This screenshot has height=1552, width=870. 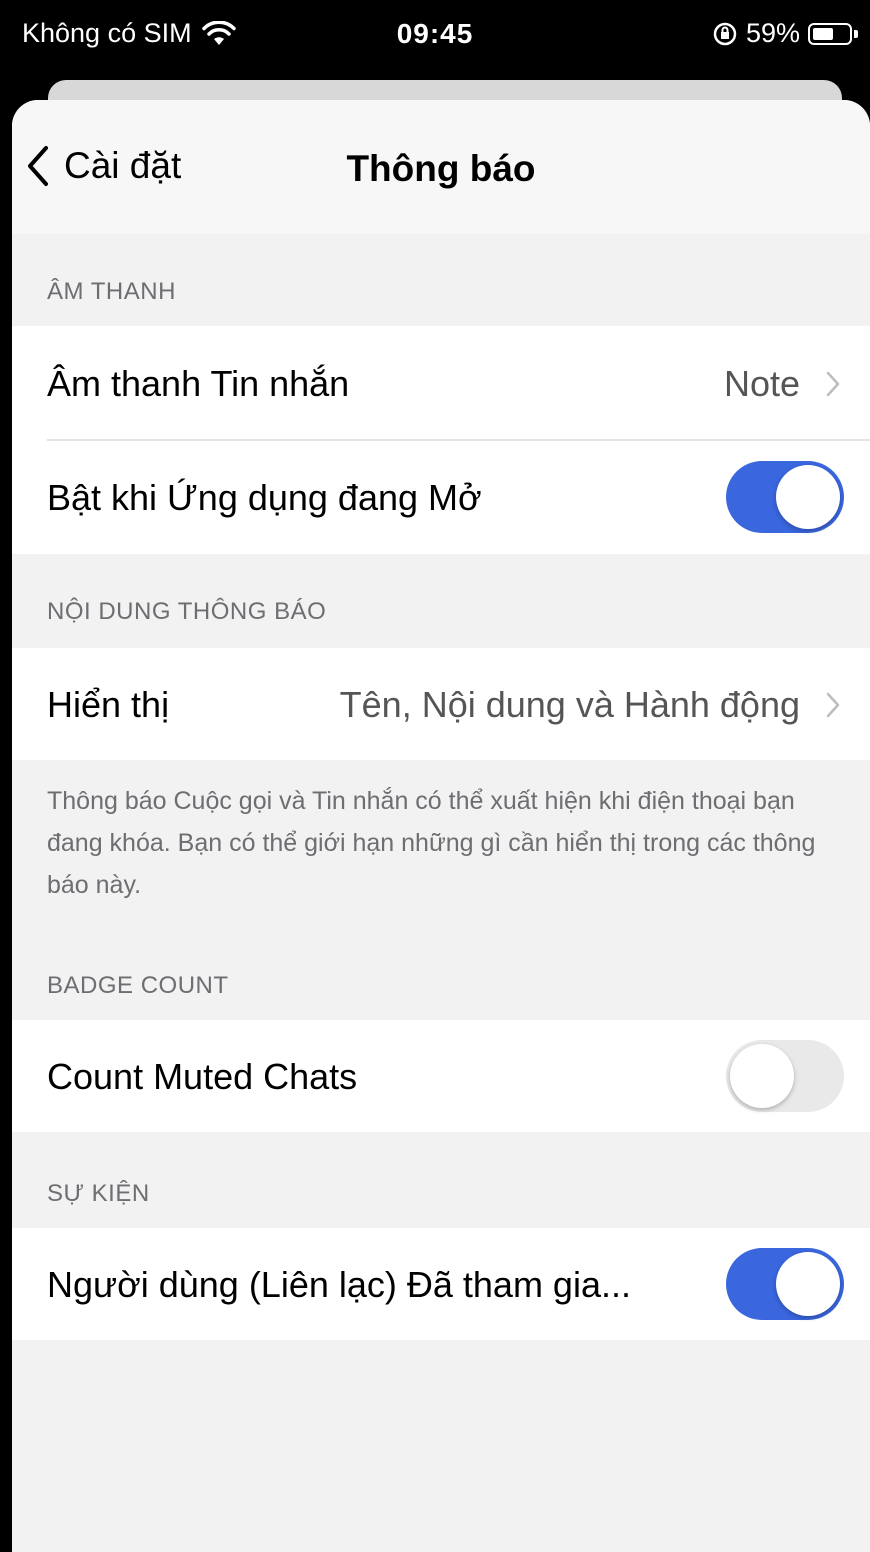 What do you see at coordinates (569, 704) in the screenshot?
I see `display-value: Tên, Nội dung và Hành động` at bounding box center [569, 704].